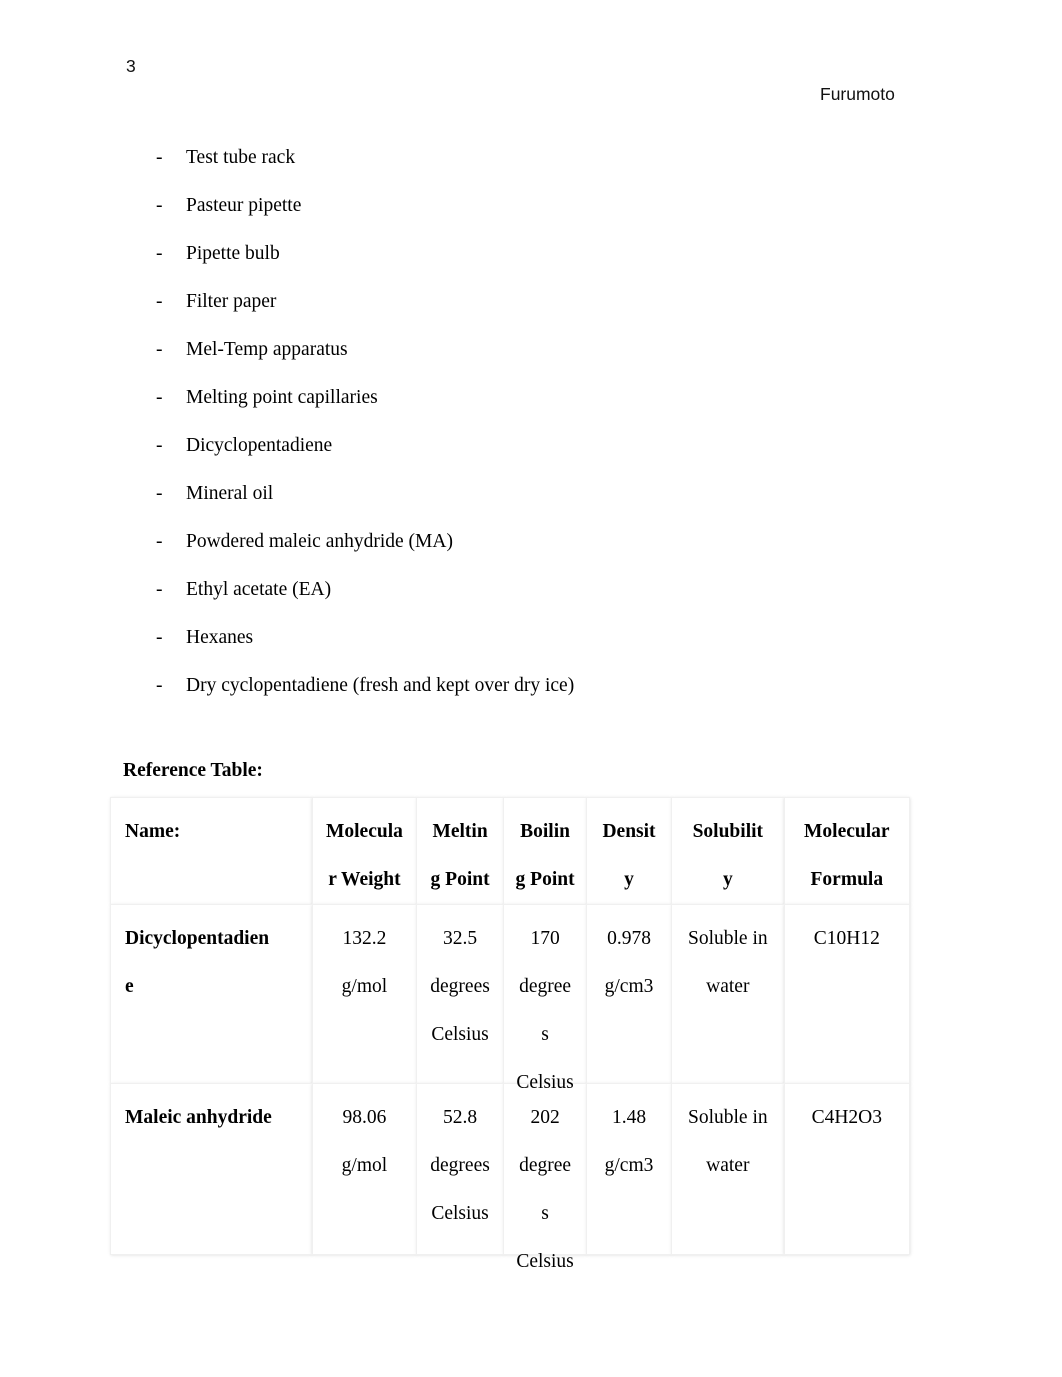 The height and width of the screenshot is (1377, 1062). I want to click on cell-melting-point: 52.8 degrees Celsius, so click(460, 1169).